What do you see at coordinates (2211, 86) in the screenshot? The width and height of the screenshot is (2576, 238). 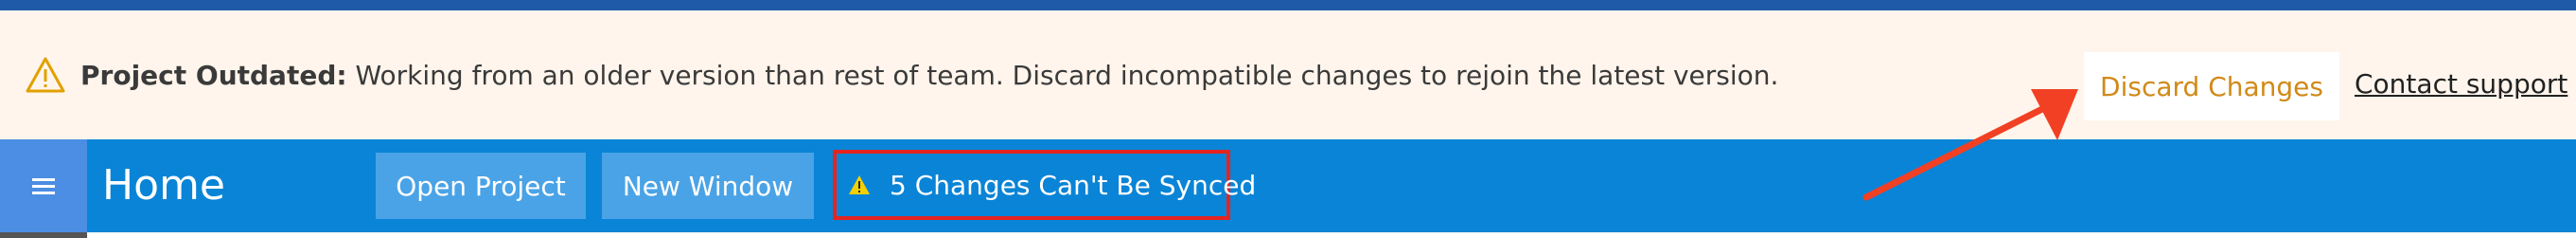 I see `discard-changes-button: Discard Changes` at bounding box center [2211, 86].